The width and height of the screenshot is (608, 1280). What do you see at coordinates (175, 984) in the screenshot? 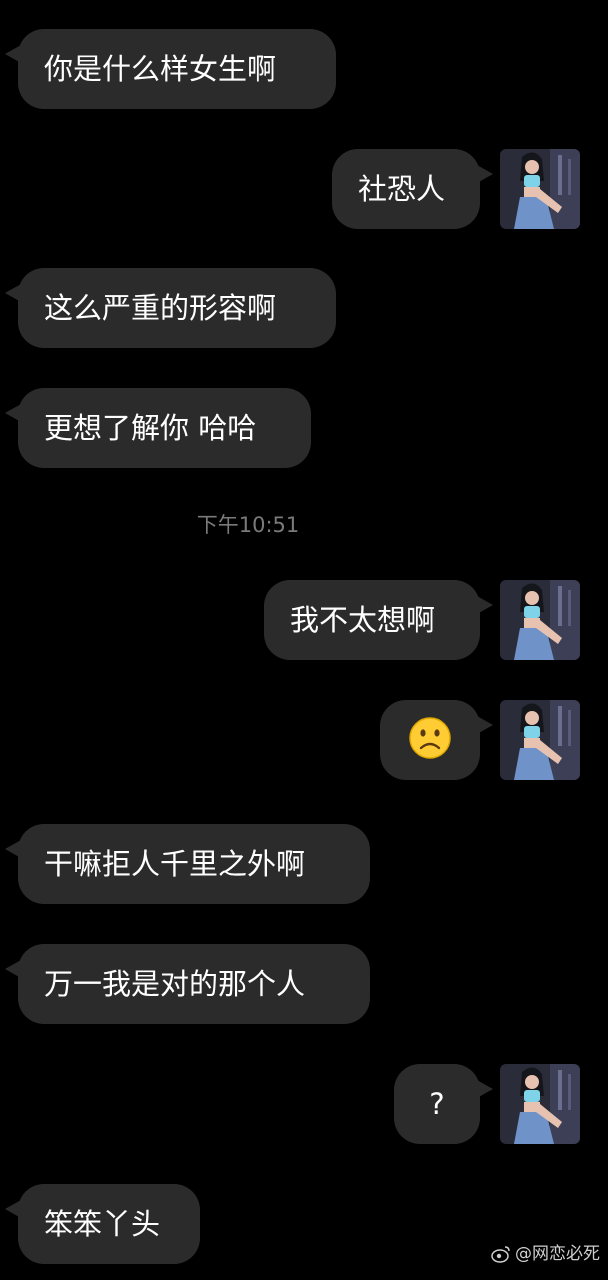
I see `message-text: 万一我是对的那个人` at bounding box center [175, 984].